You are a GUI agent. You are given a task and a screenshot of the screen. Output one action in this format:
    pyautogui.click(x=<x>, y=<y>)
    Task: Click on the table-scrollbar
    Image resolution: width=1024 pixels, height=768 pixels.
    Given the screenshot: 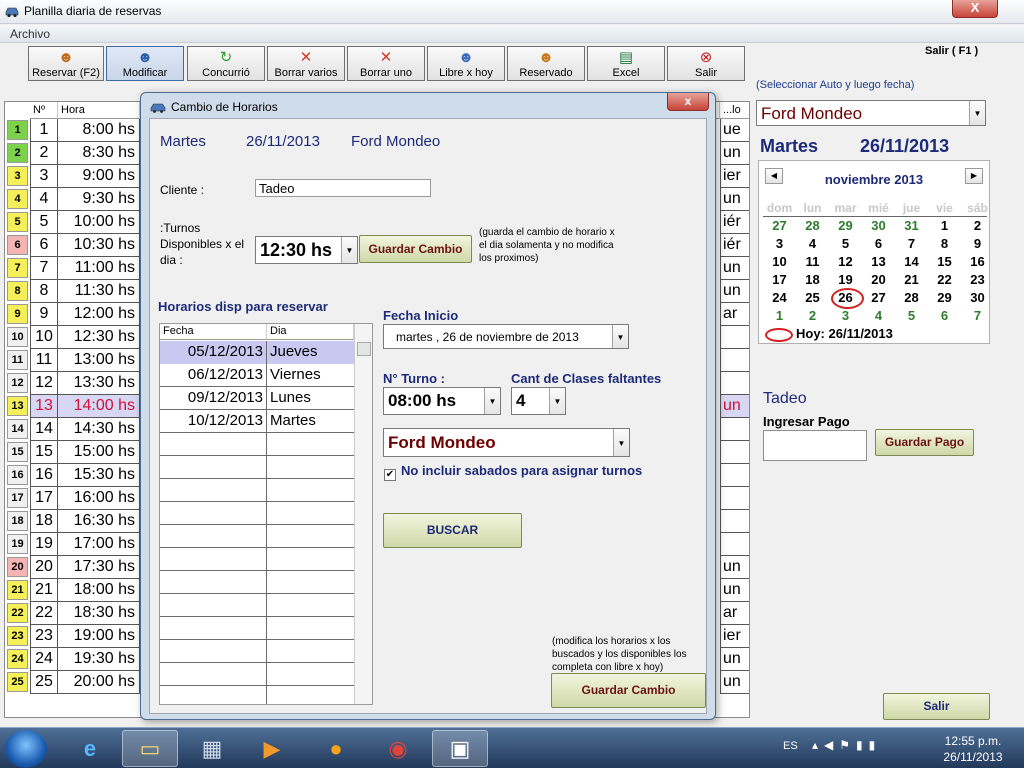 What is the action you would take?
    pyautogui.click(x=363, y=514)
    